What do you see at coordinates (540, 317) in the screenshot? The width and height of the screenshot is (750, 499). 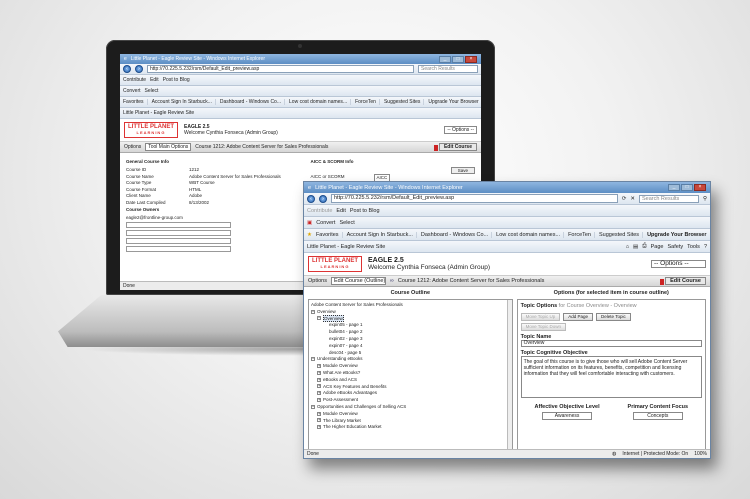 I see `move-topic-up-button: Move Topic Up` at bounding box center [540, 317].